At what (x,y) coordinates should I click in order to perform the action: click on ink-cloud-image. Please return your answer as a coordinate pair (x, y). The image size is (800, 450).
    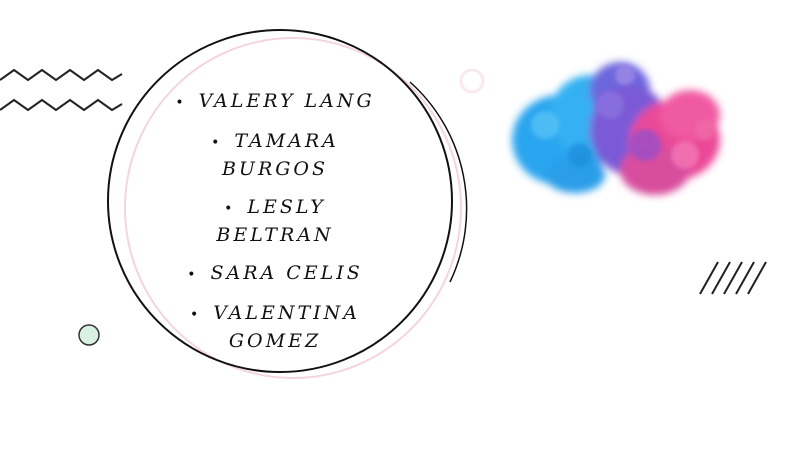
    Looking at the image, I should click on (616, 128).